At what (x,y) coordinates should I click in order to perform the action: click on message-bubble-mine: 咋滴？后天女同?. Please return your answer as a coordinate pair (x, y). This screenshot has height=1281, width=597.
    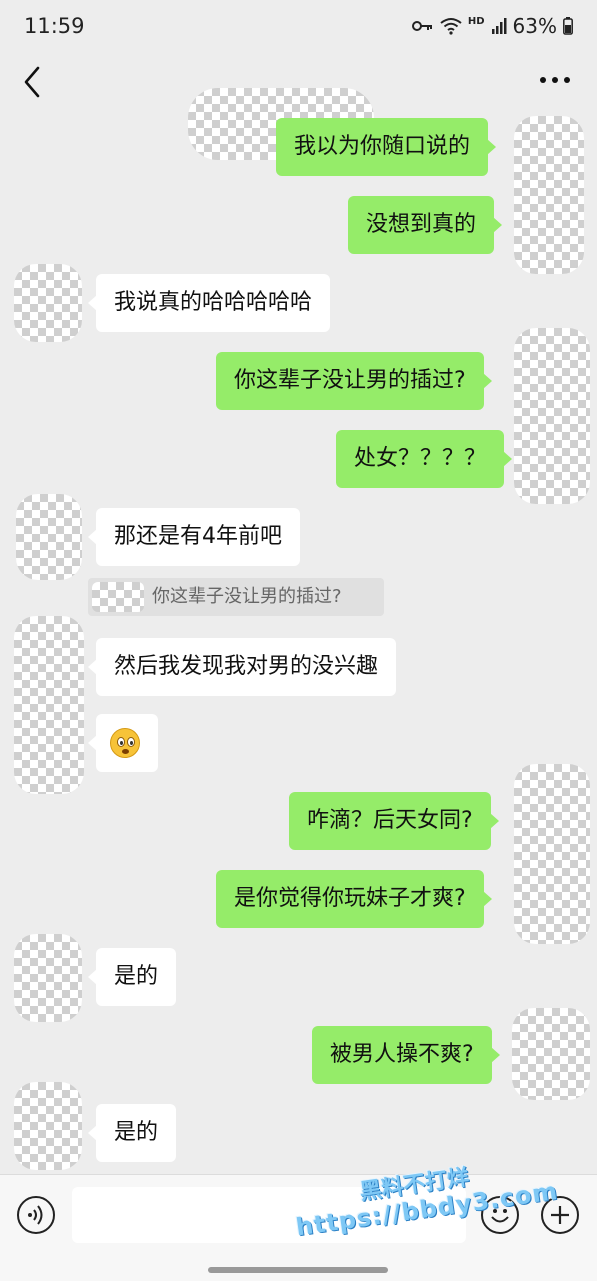
    Looking at the image, I should click on (394, 821).